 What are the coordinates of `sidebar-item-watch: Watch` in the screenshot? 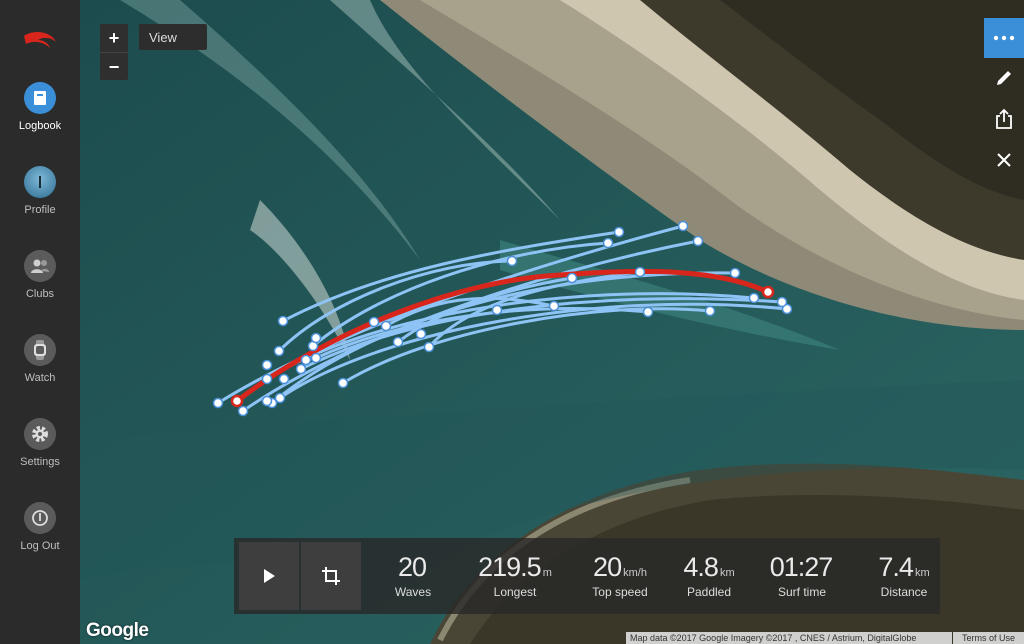 It's located at (40, 369).